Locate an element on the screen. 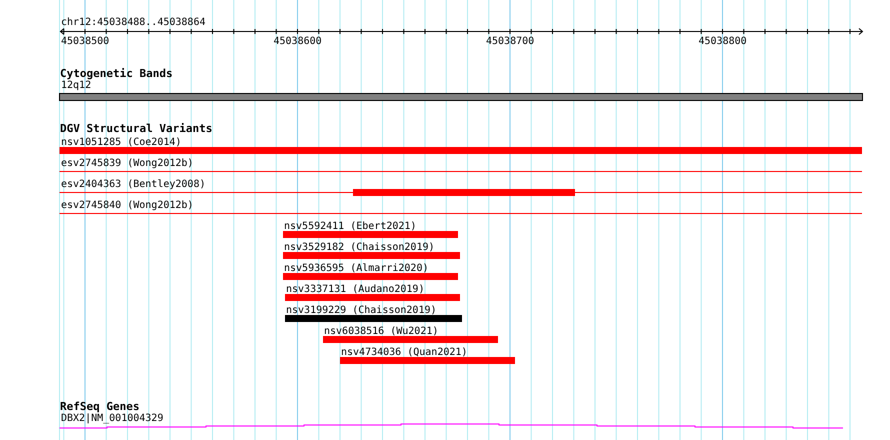  tick-label: 45038800 is located at coordinates (722, 41).